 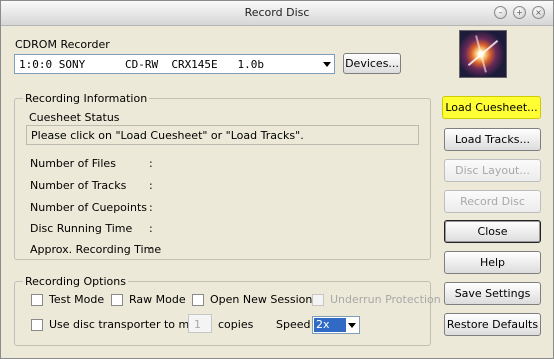 What do you see at coordinates (73, 163) in the screenshot?
I see `number-of-files-label: Number of Files` at bounding box center [73, 163].